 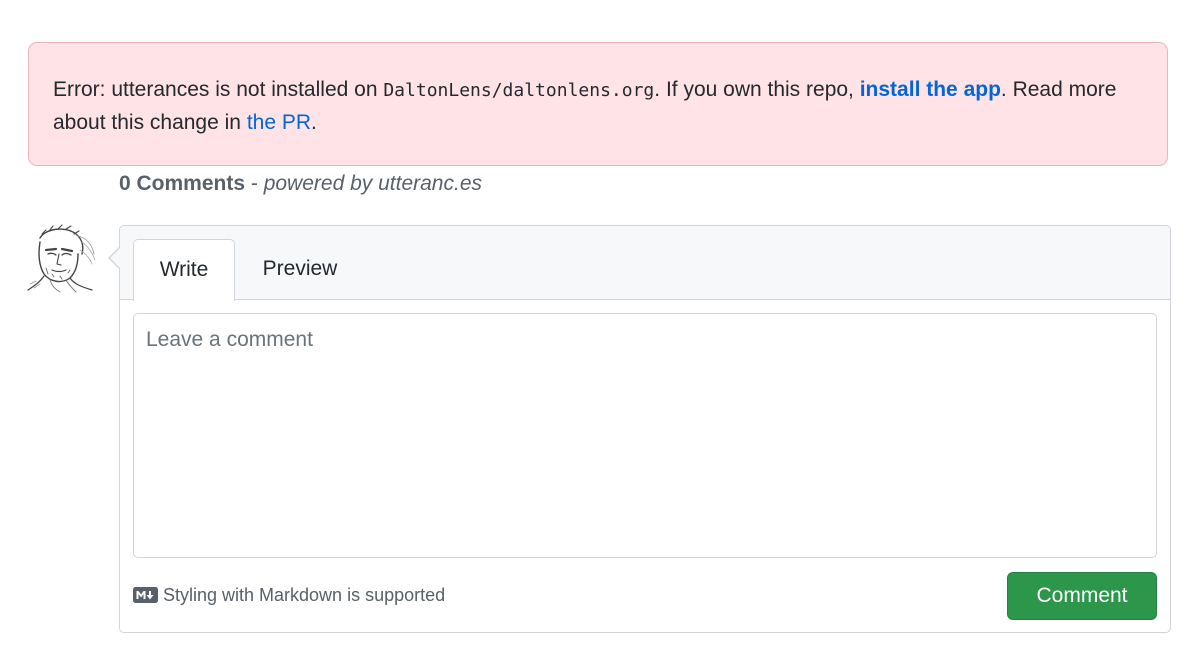 I want to click on comment-tabs-bar: Write Preview, so click(x=645, y=263).